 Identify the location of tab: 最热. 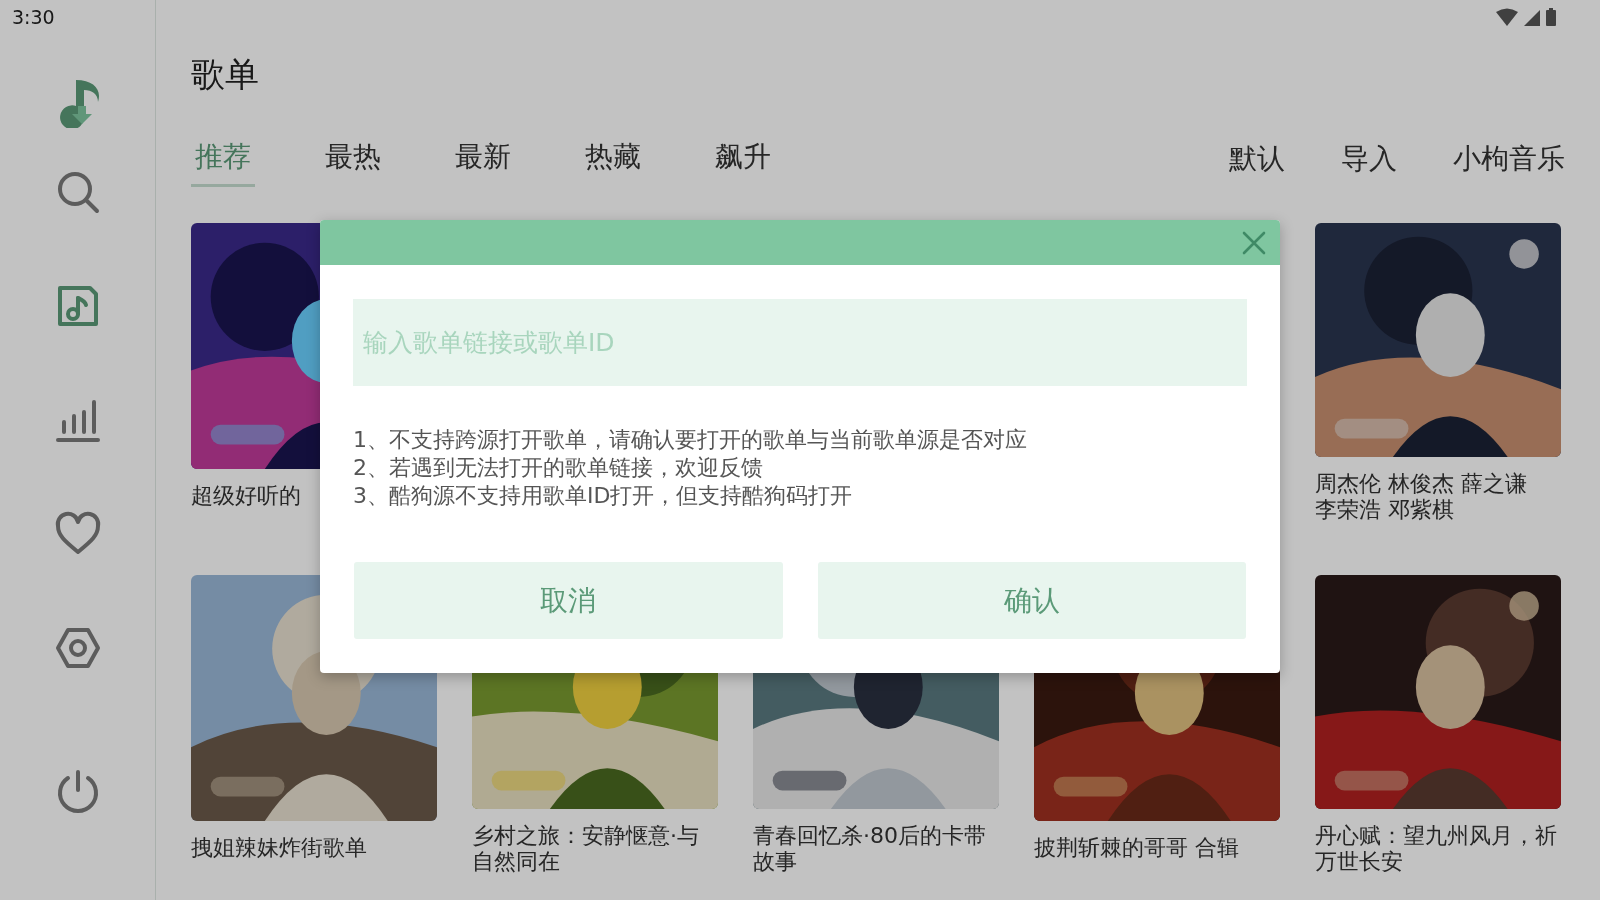
(353, 162).